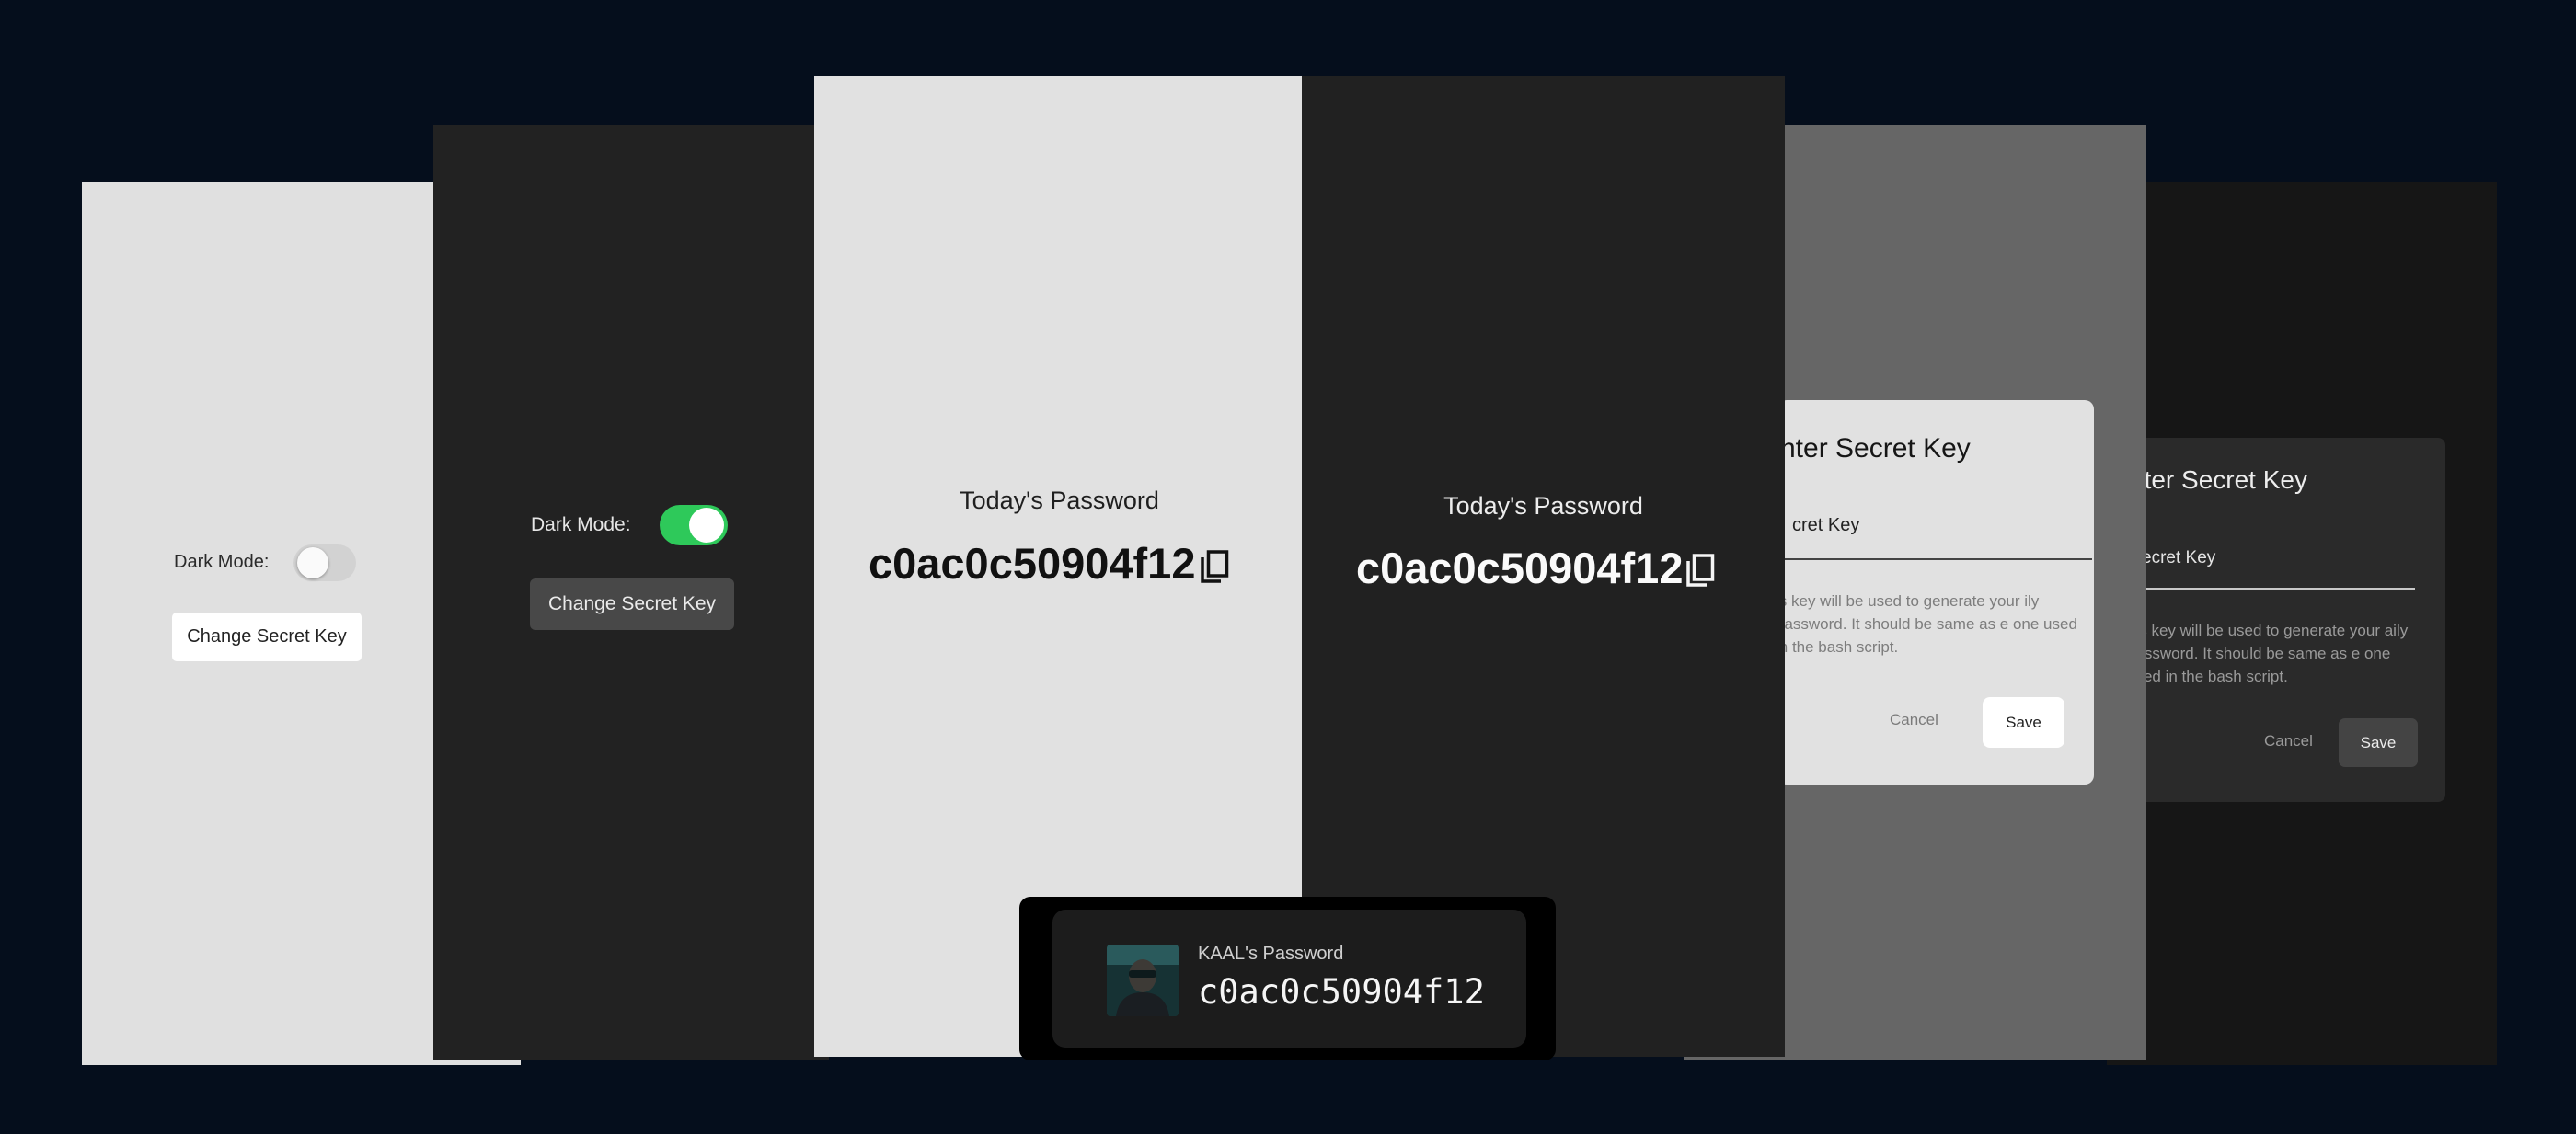 The image size is (2576, 1134). Describe the element at coordinates (1271, 954) in the screenshot. I see `notification-title: KAAL's Password` at that location.